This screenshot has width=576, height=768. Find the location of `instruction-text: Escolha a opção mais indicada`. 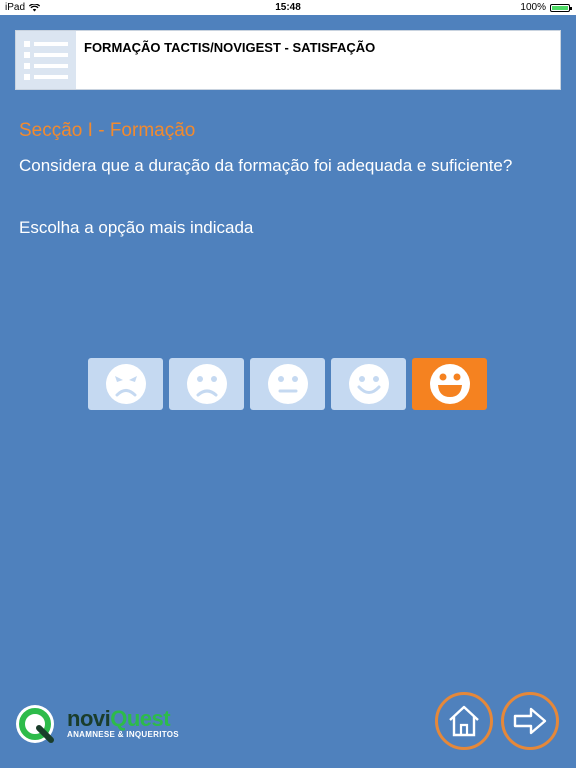

instruction-text: Escolha a opção mais indicada is located at coordinates (136, 227).